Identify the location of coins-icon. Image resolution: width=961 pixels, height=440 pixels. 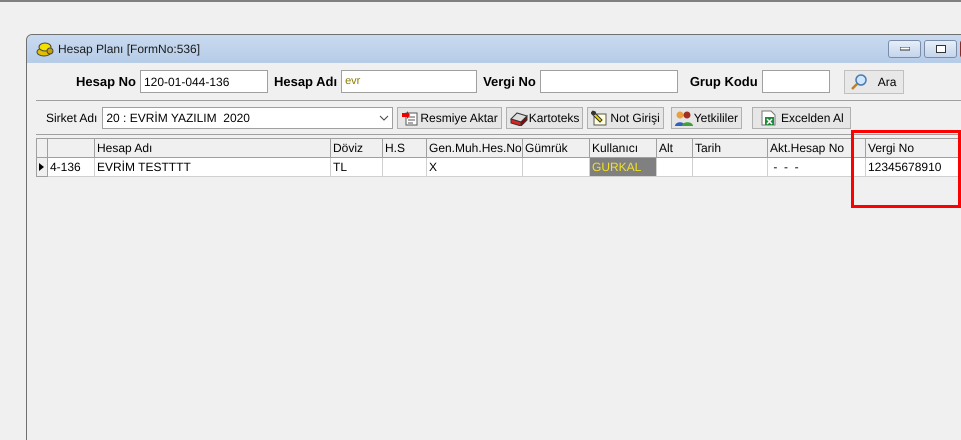
(45, 49).